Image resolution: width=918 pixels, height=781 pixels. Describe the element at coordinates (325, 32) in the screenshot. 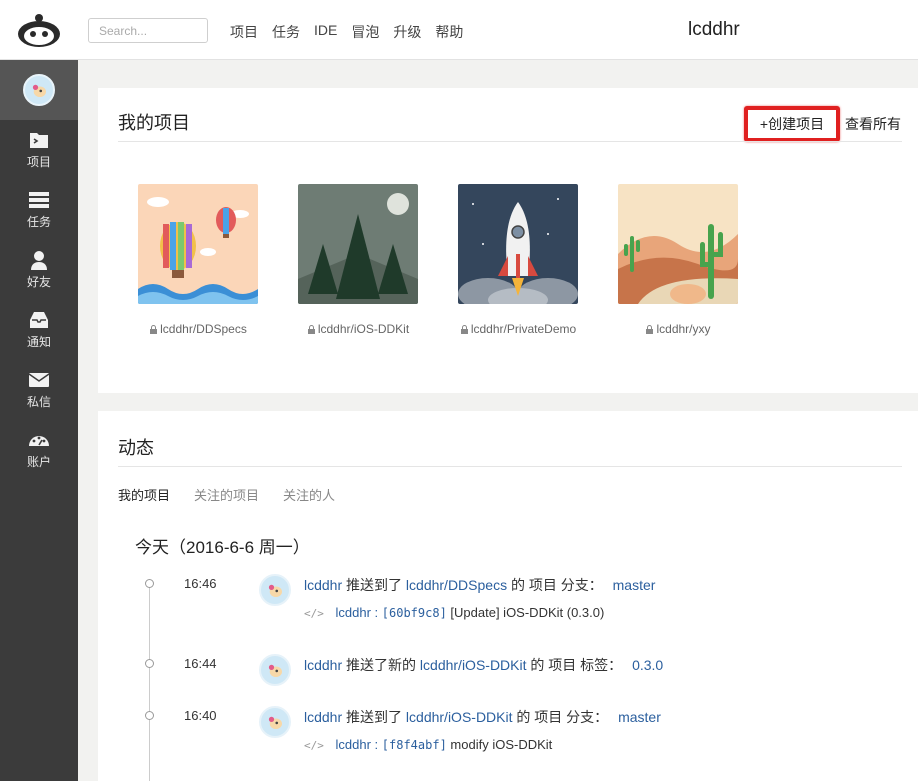

I see `nav-ide: IDE` at that location.